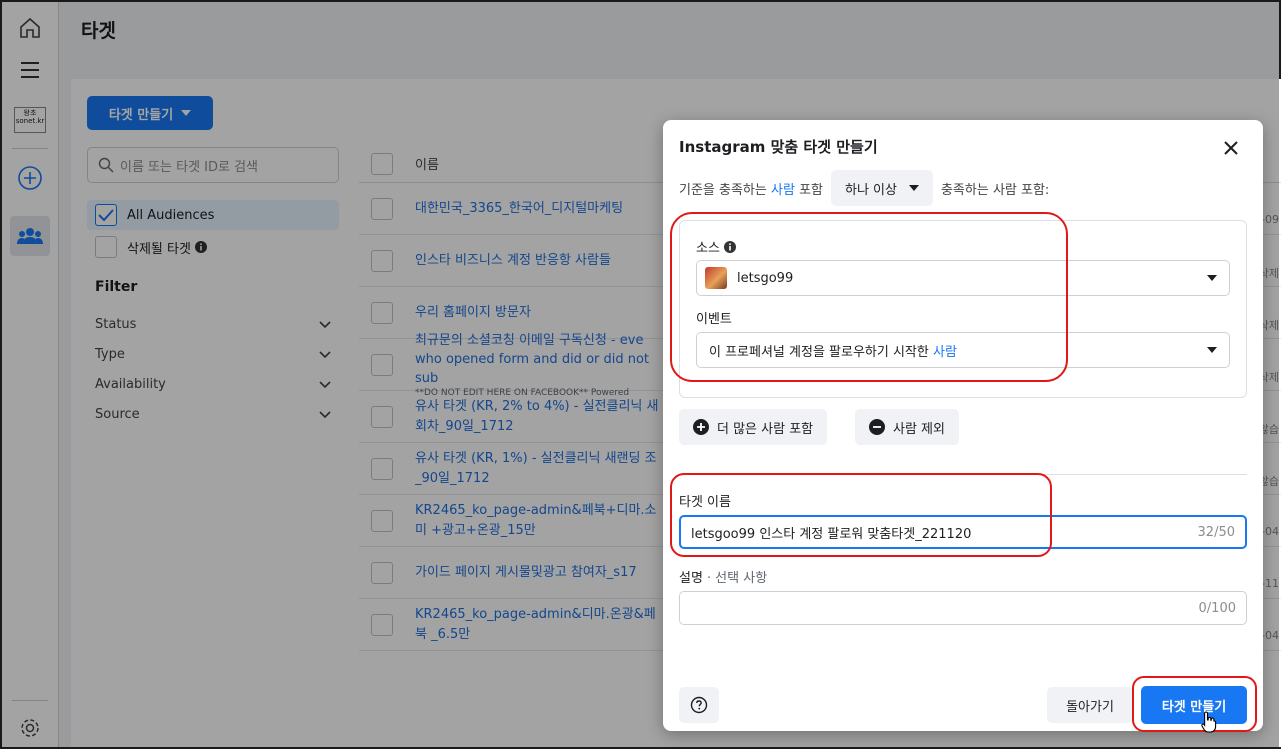 The width and height of the screenshot is (1281, 749). I want to click on match-mode-dropdown: 하나 이상, so click(881, 188).